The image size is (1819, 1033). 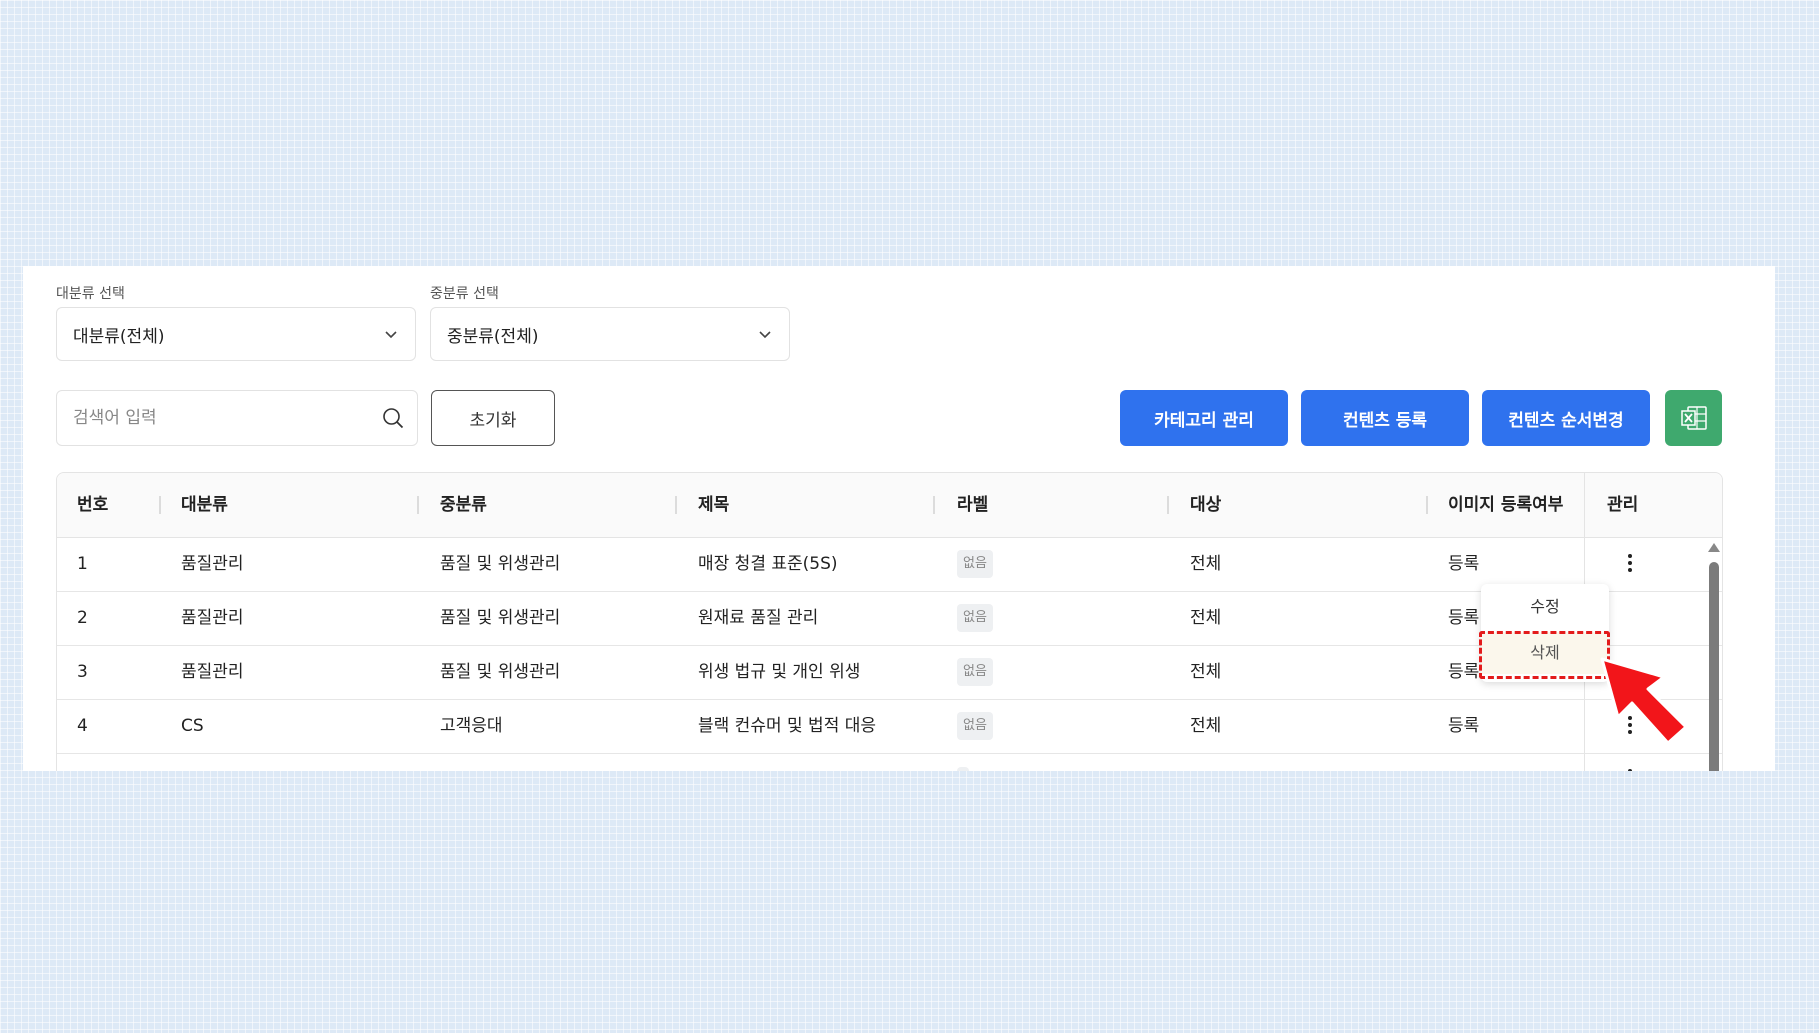 I want to click on pointer-cursor-icon, so click(x=1644, y=701).